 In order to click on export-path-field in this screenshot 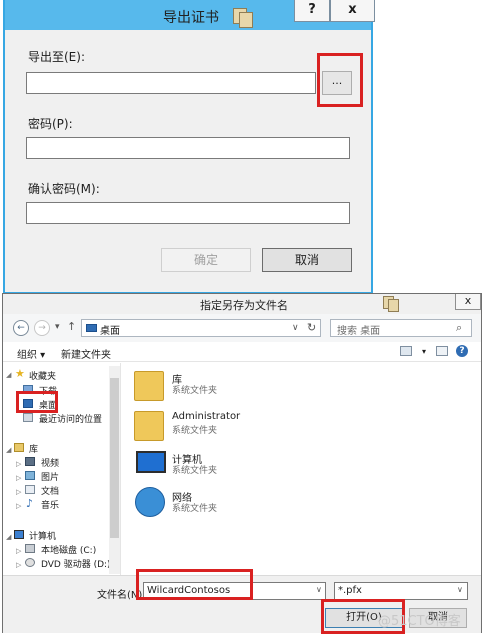, I will do `click(171, 83)`.